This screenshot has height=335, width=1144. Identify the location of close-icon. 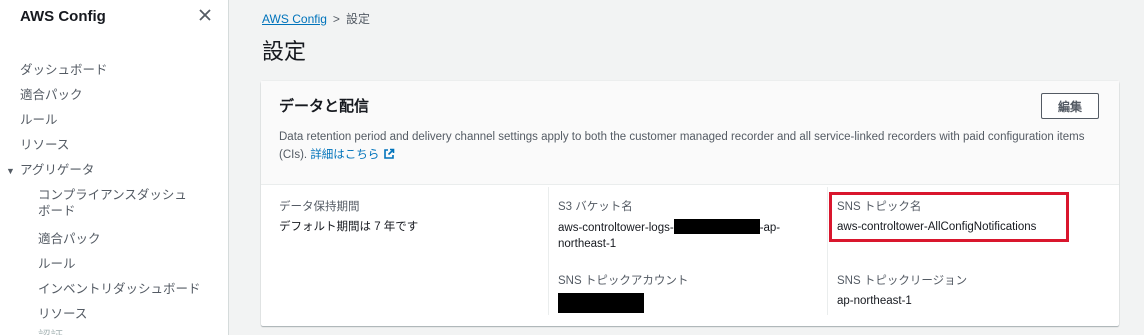
(205, 15).